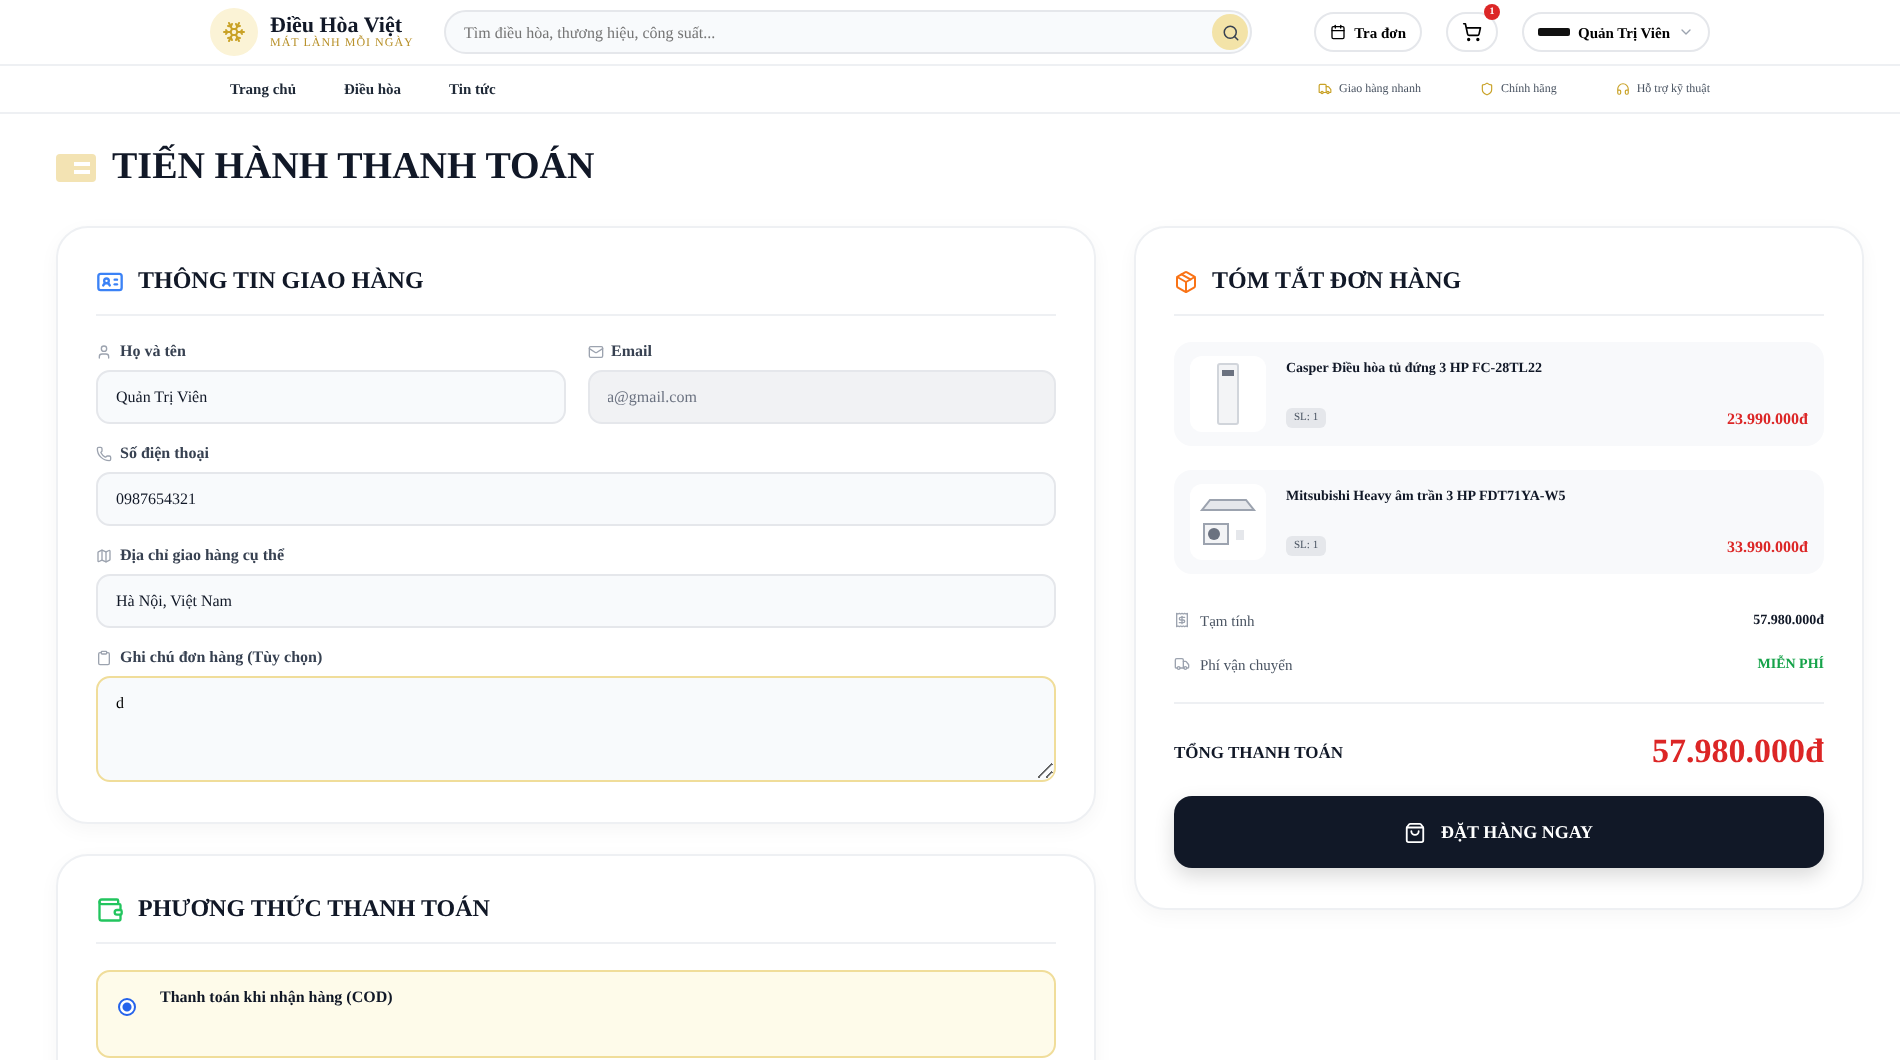 This screenshot has height=1060, width=1900. I want to click on field-label: Họ và tên, so click(153, 351).